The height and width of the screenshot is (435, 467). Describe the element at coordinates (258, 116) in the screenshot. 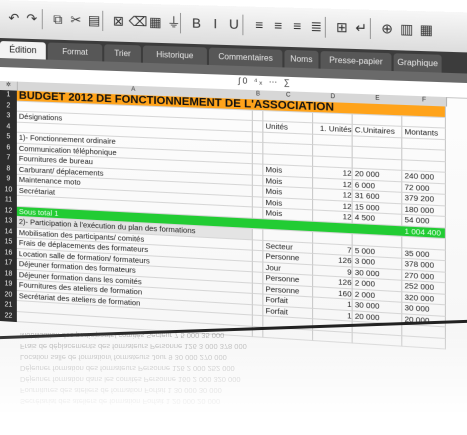

I see `cell-b2` at that location.